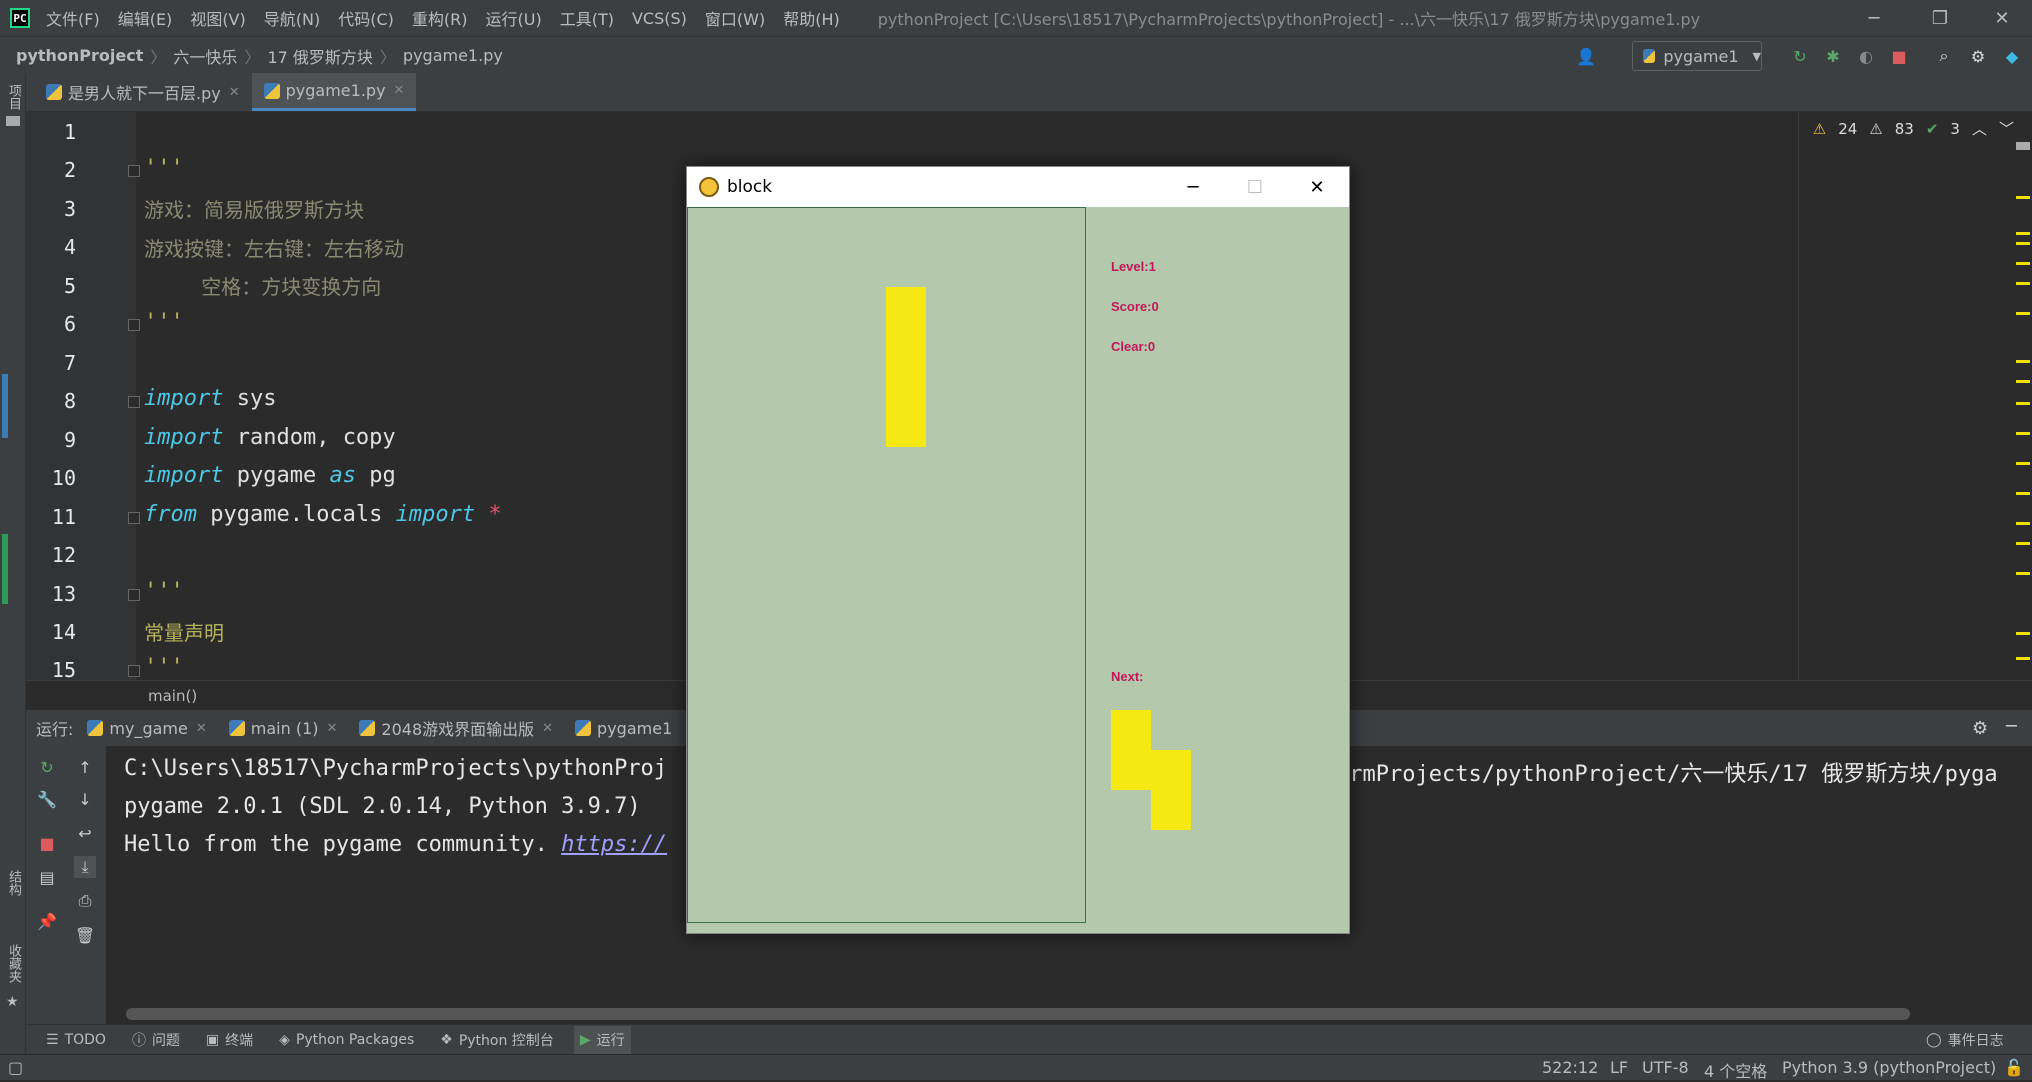  I want to click on line-separator: LF, so click(1619, 1067).